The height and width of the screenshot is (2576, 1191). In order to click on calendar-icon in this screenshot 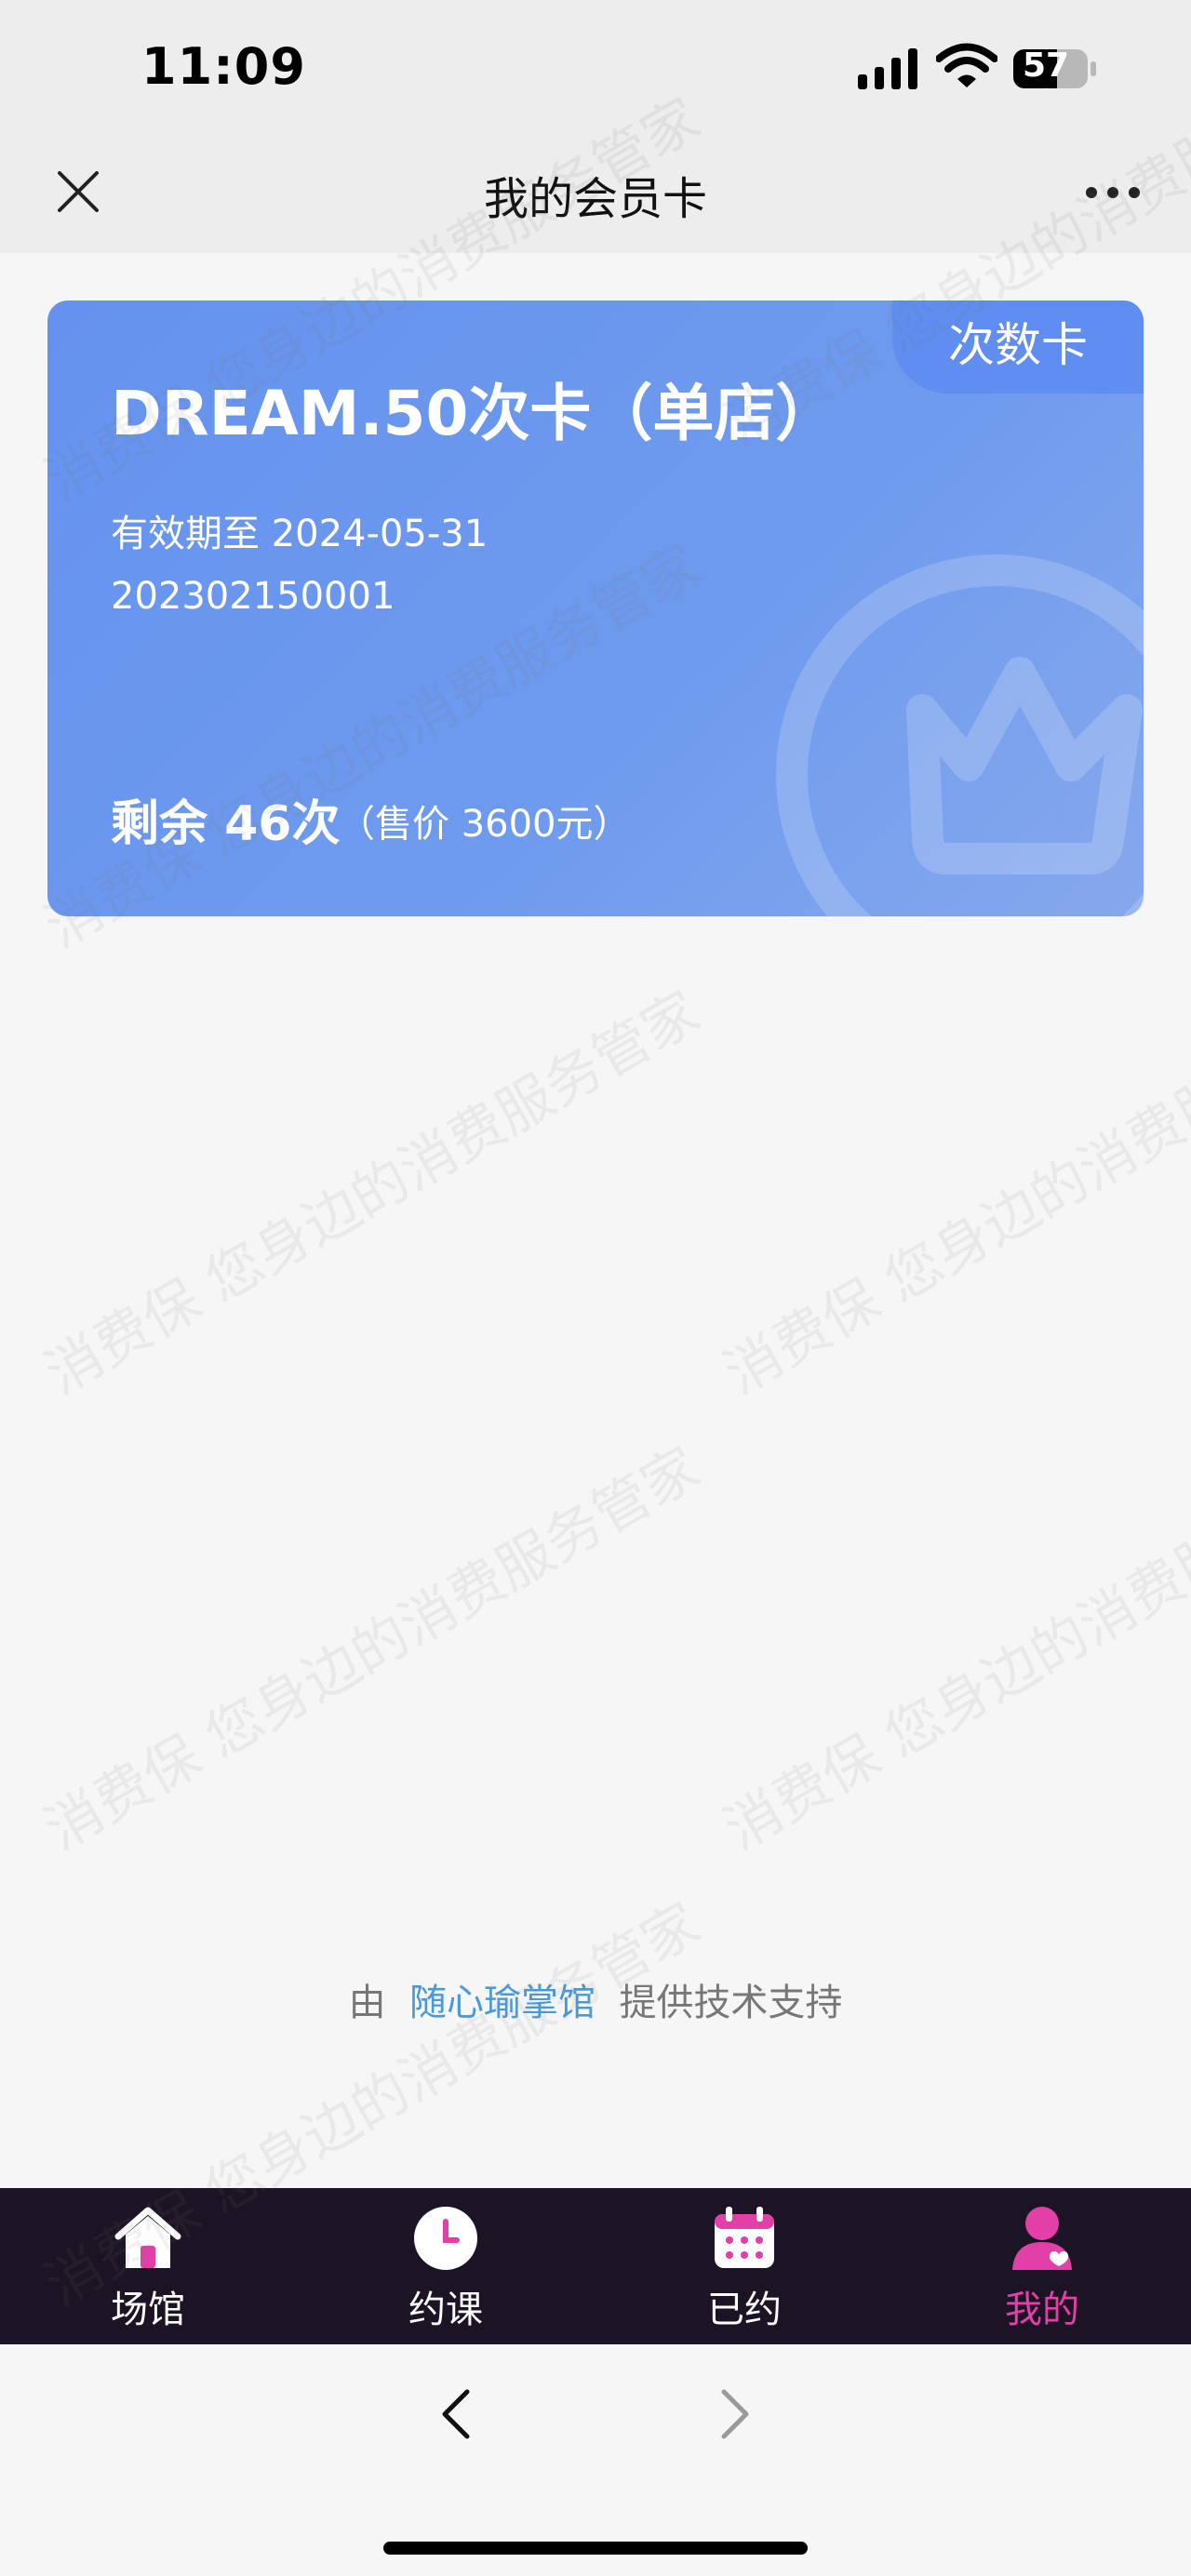, I will do `click(744, 2237)`.